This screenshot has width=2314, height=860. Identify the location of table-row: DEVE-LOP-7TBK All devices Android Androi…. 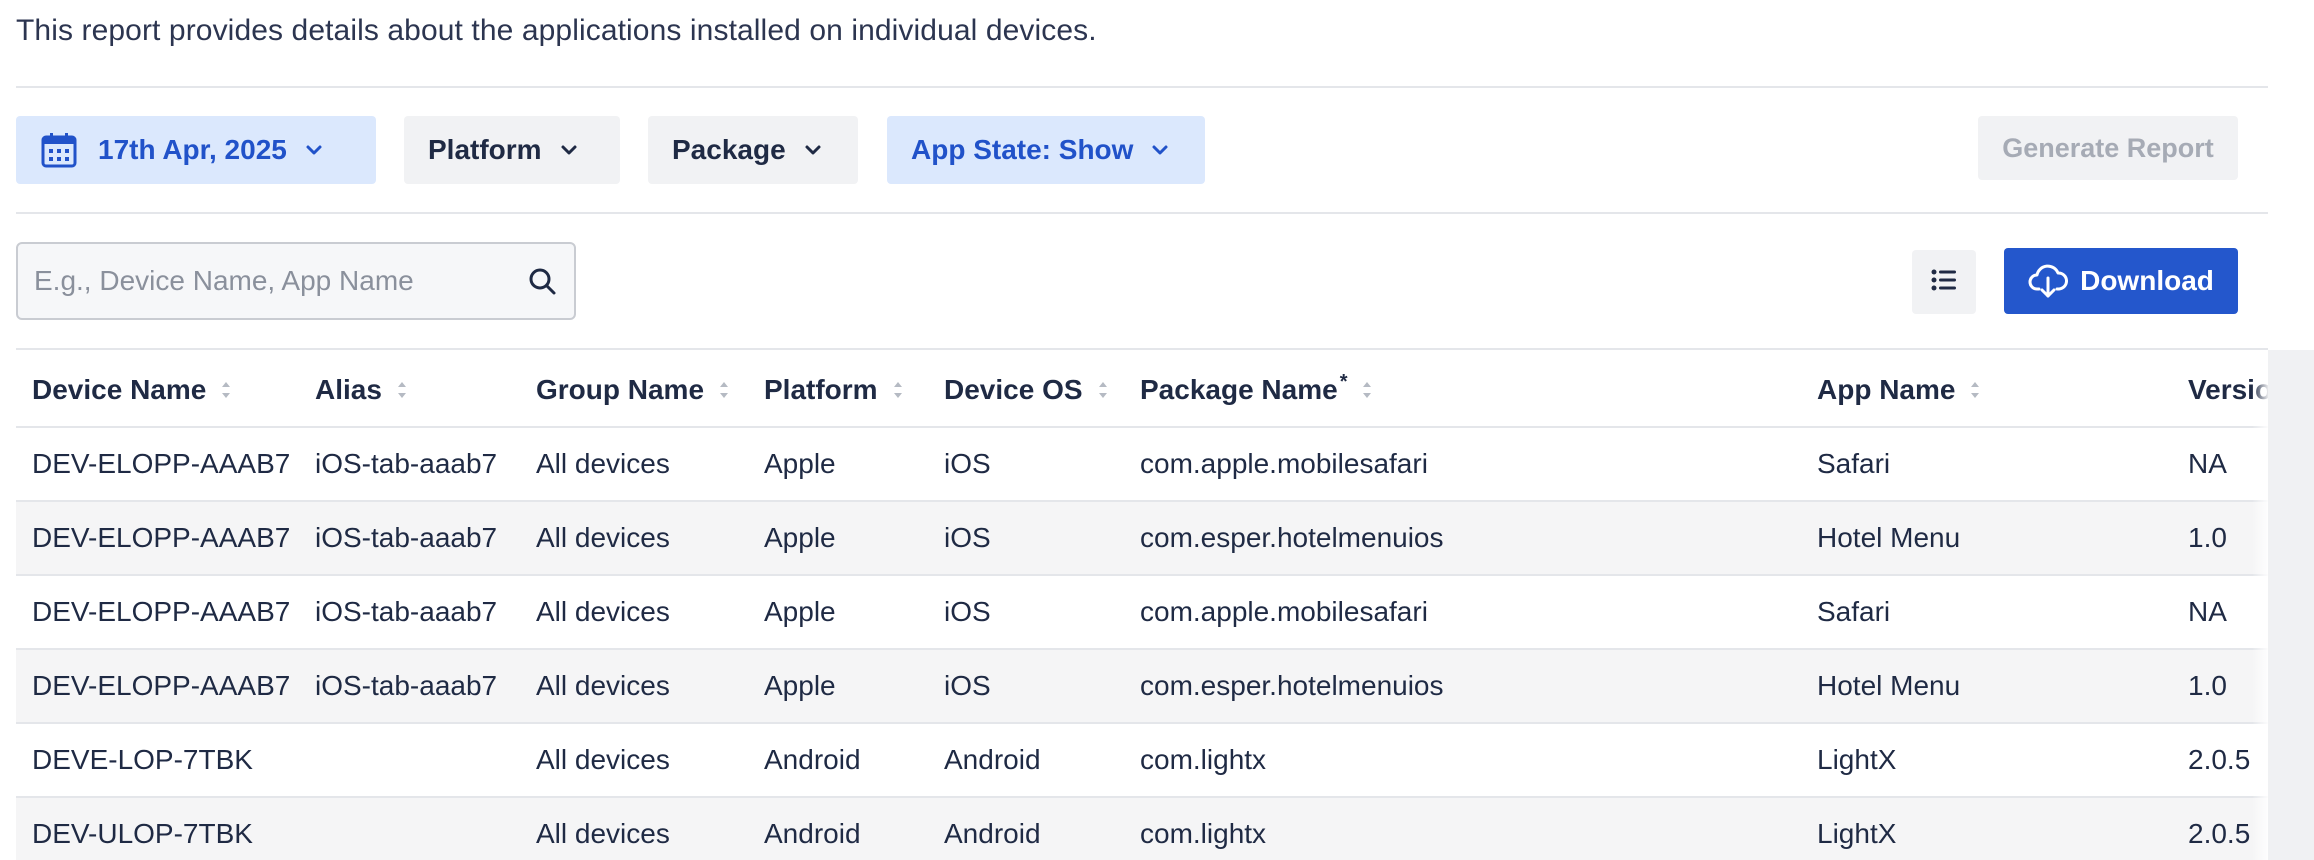
(1142, 761).